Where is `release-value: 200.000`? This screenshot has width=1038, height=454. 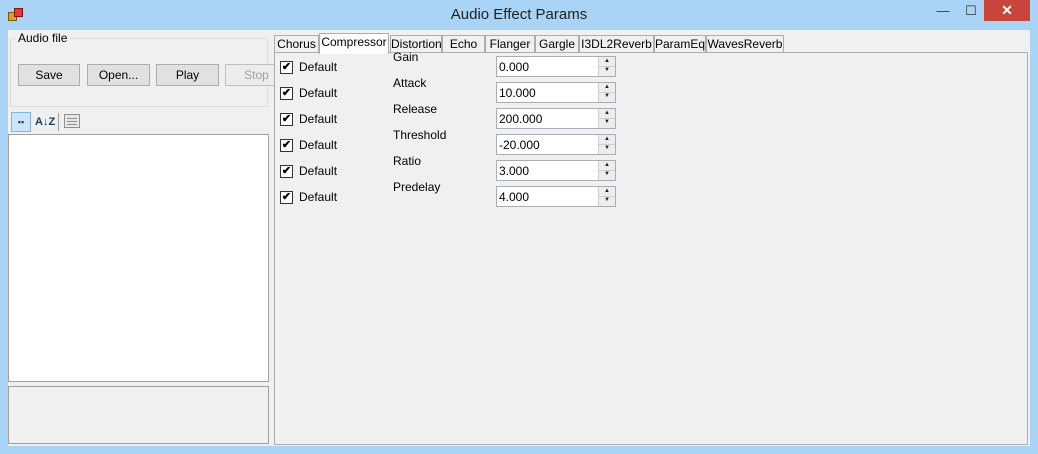 release-value: 200.000 is located at coordinates (521, 119).